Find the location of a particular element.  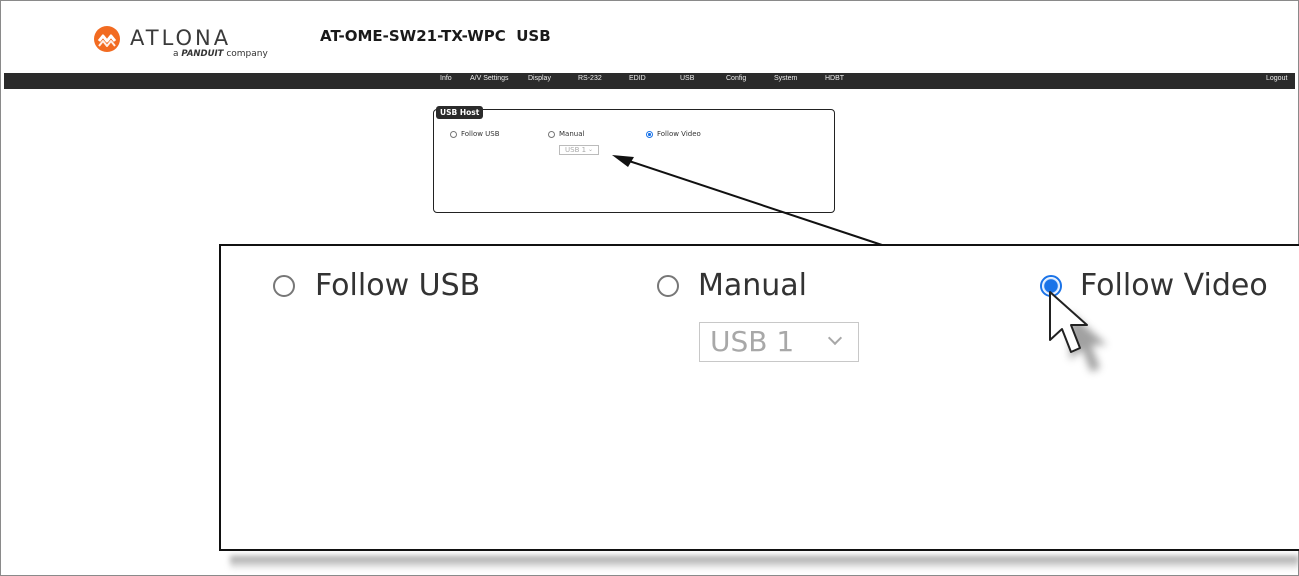

zoom-panel-shadow is located at coordinates (764, 563).